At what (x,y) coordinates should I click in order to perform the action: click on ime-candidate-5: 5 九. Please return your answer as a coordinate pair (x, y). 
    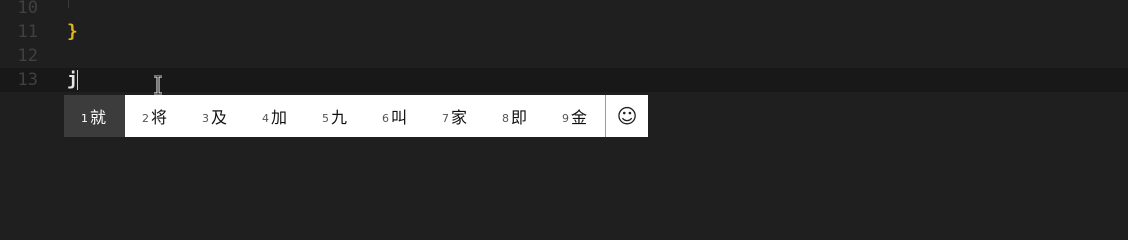
    Looking at the image, I should click on (335, 116).